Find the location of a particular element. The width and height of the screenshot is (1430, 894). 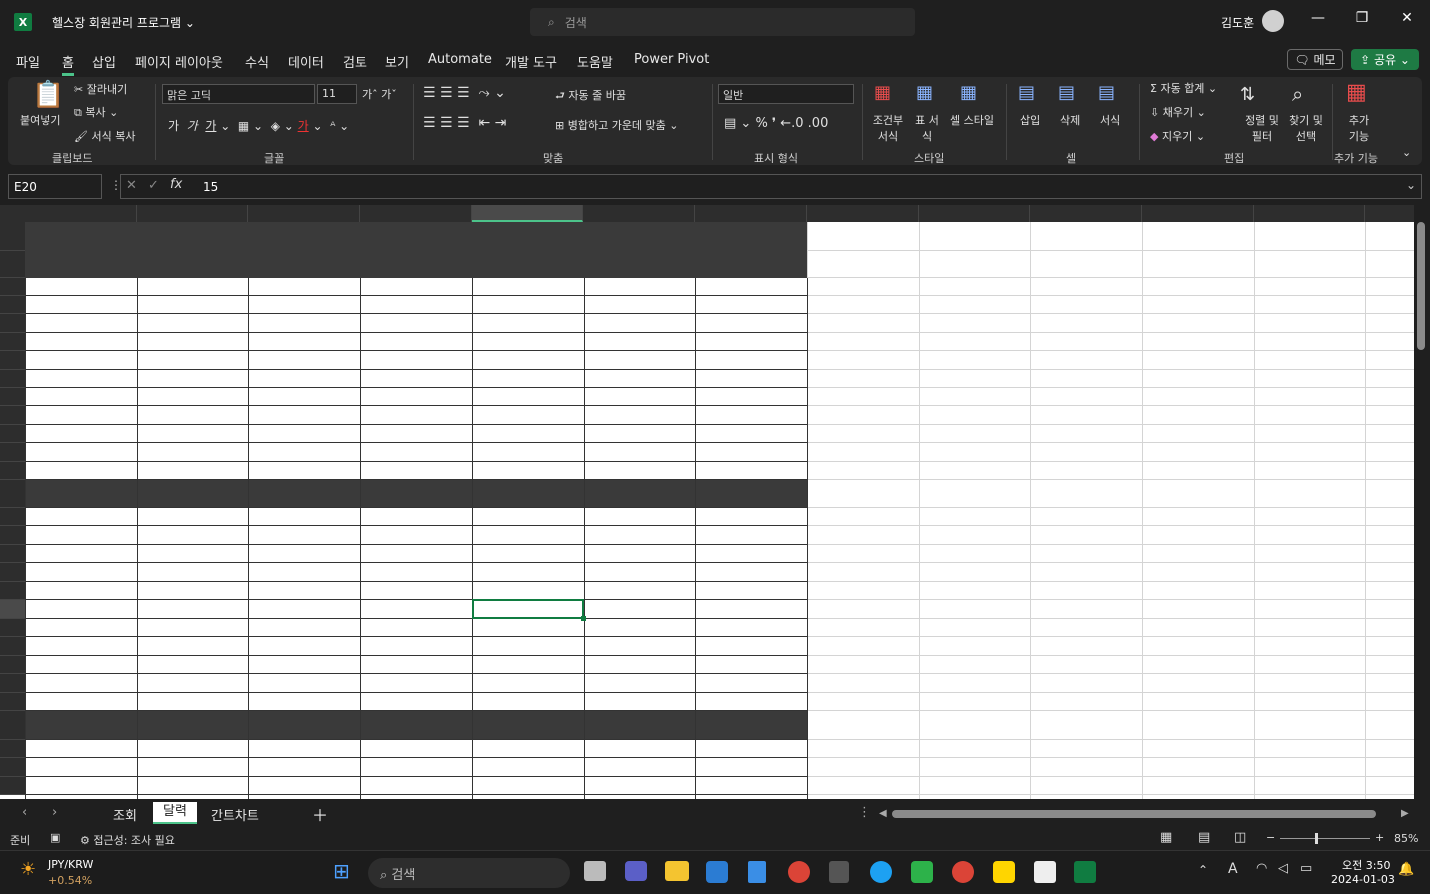

column-header-f is located at coordinates (640, 213).